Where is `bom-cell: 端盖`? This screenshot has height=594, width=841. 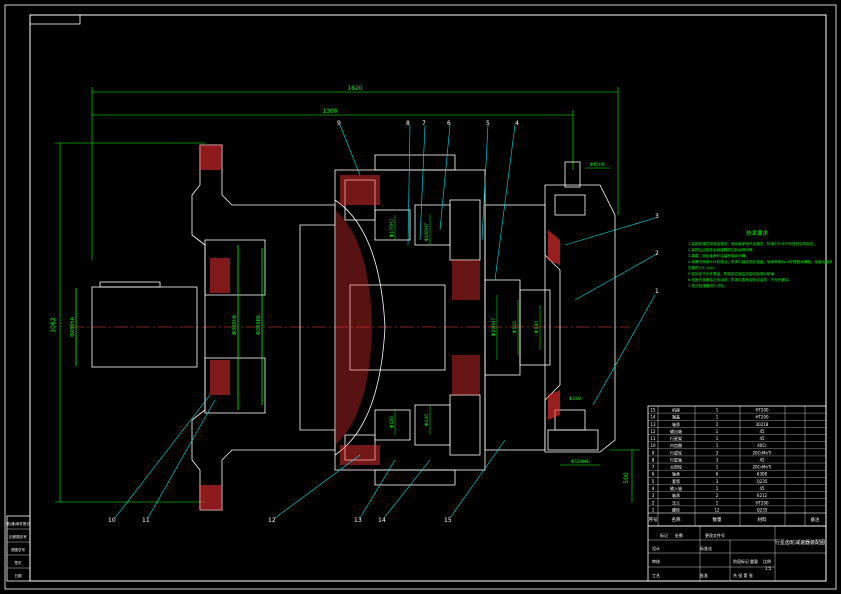 bom-cell: 端盖 is located at coordinates (676, 417).